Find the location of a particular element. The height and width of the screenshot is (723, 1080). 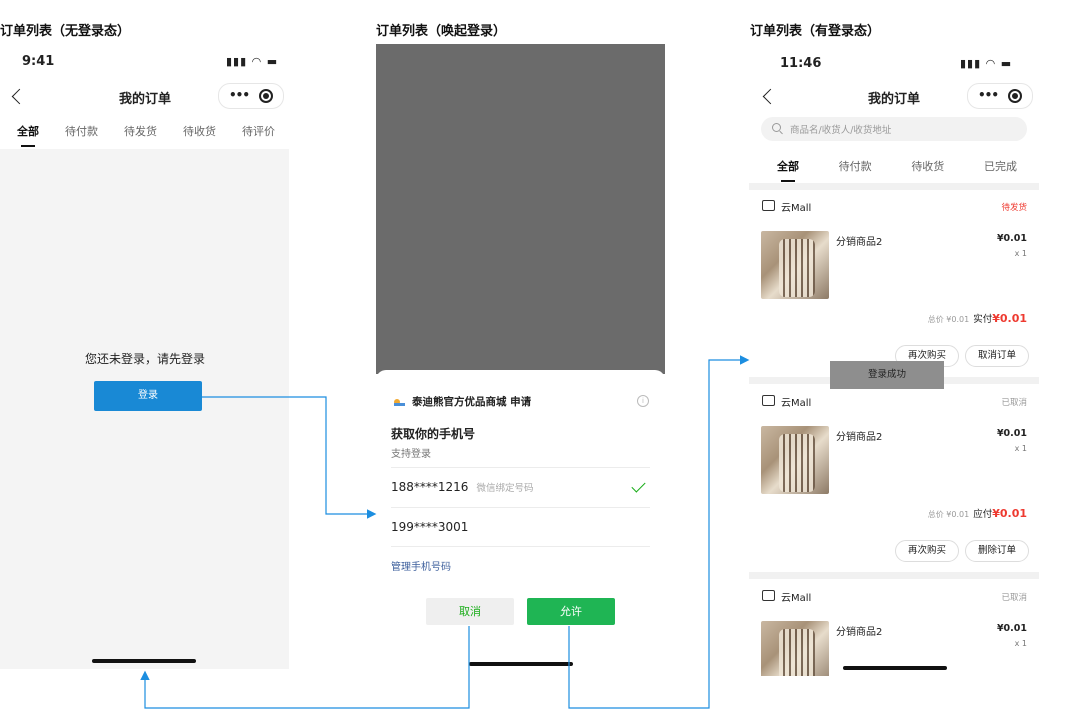

arrow-cancel-to-logged-out is located at coordinates (305, 667).